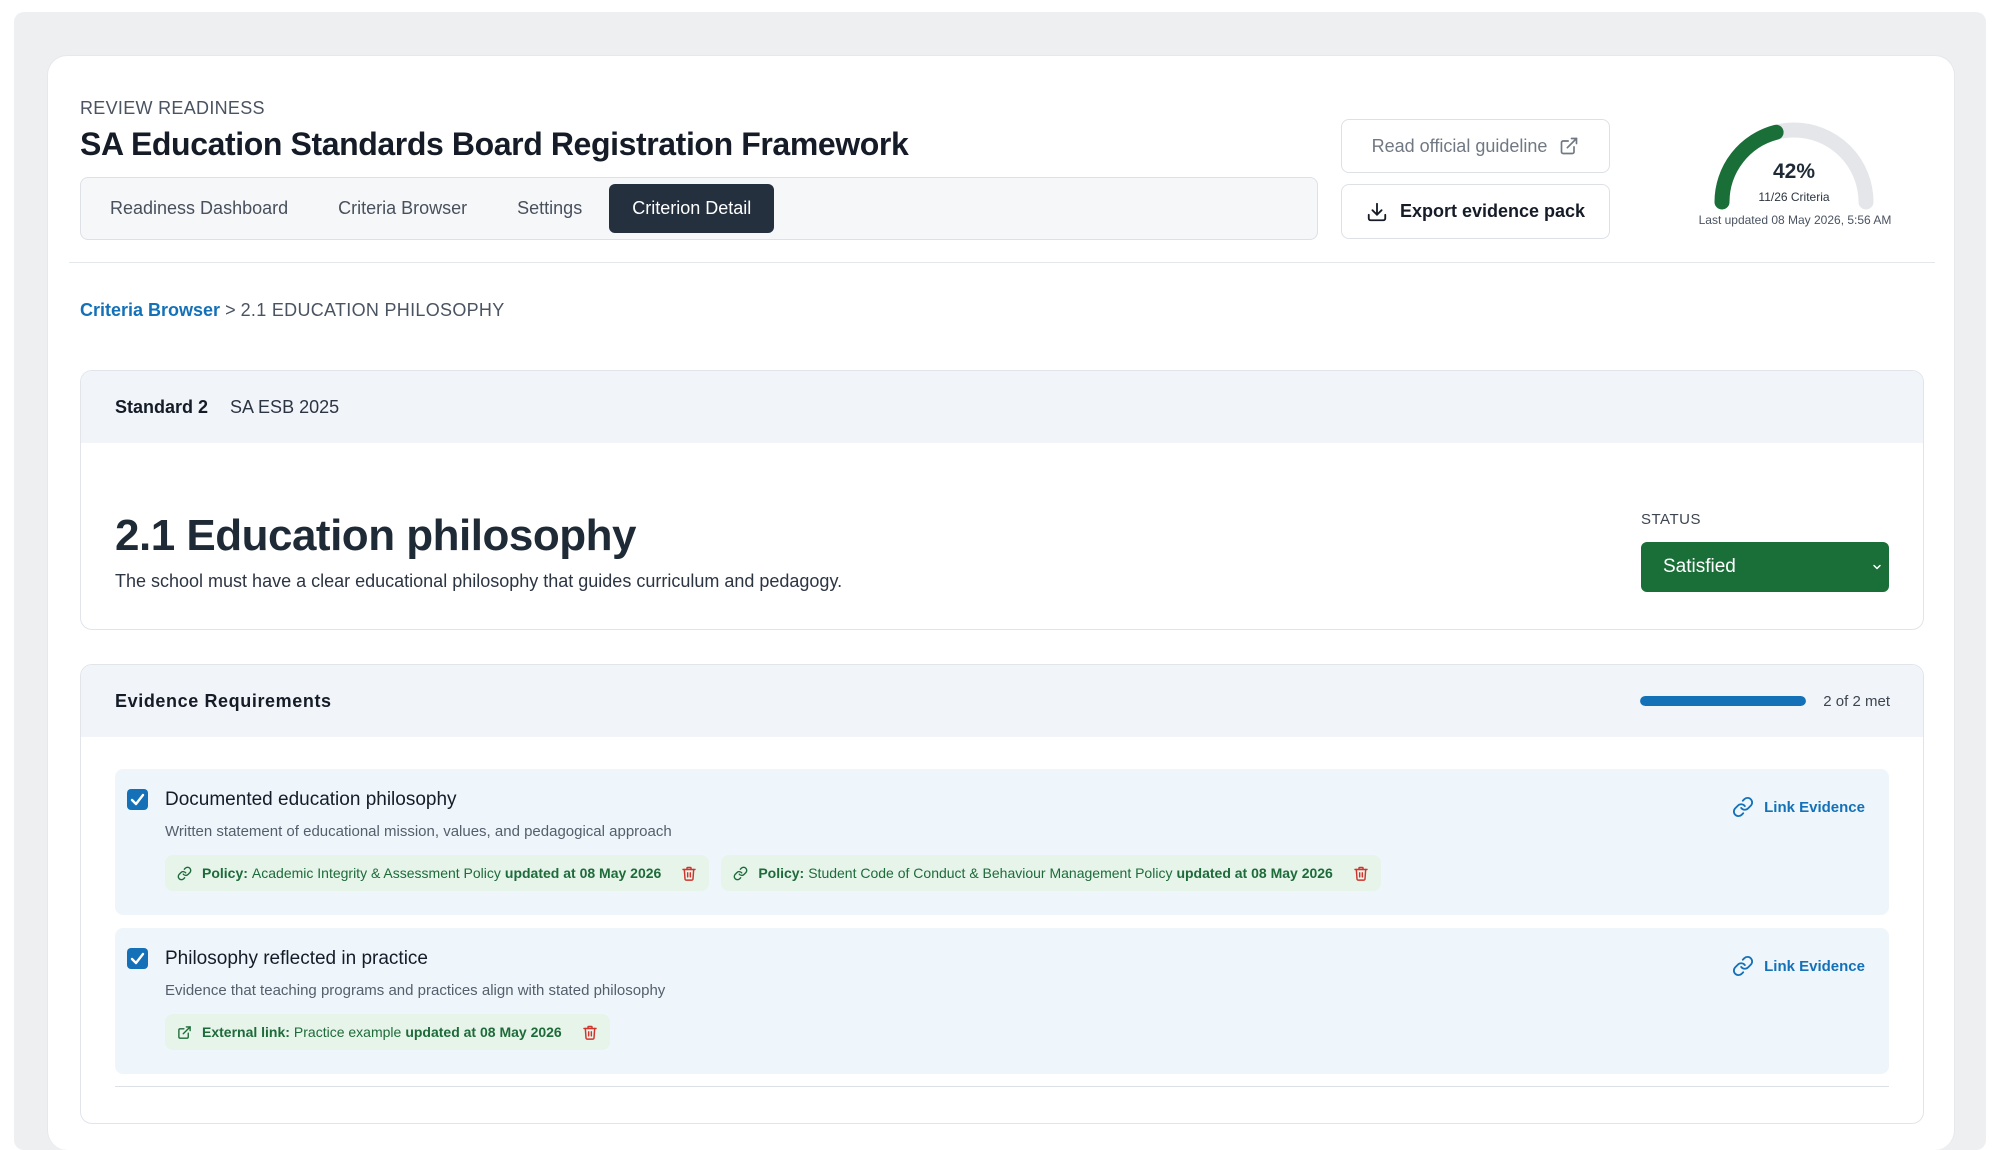  What do you see at coordinates (1002, 1086) in the screenshot?
I see `evidence-divider` at bounding box center [1002, 1086].